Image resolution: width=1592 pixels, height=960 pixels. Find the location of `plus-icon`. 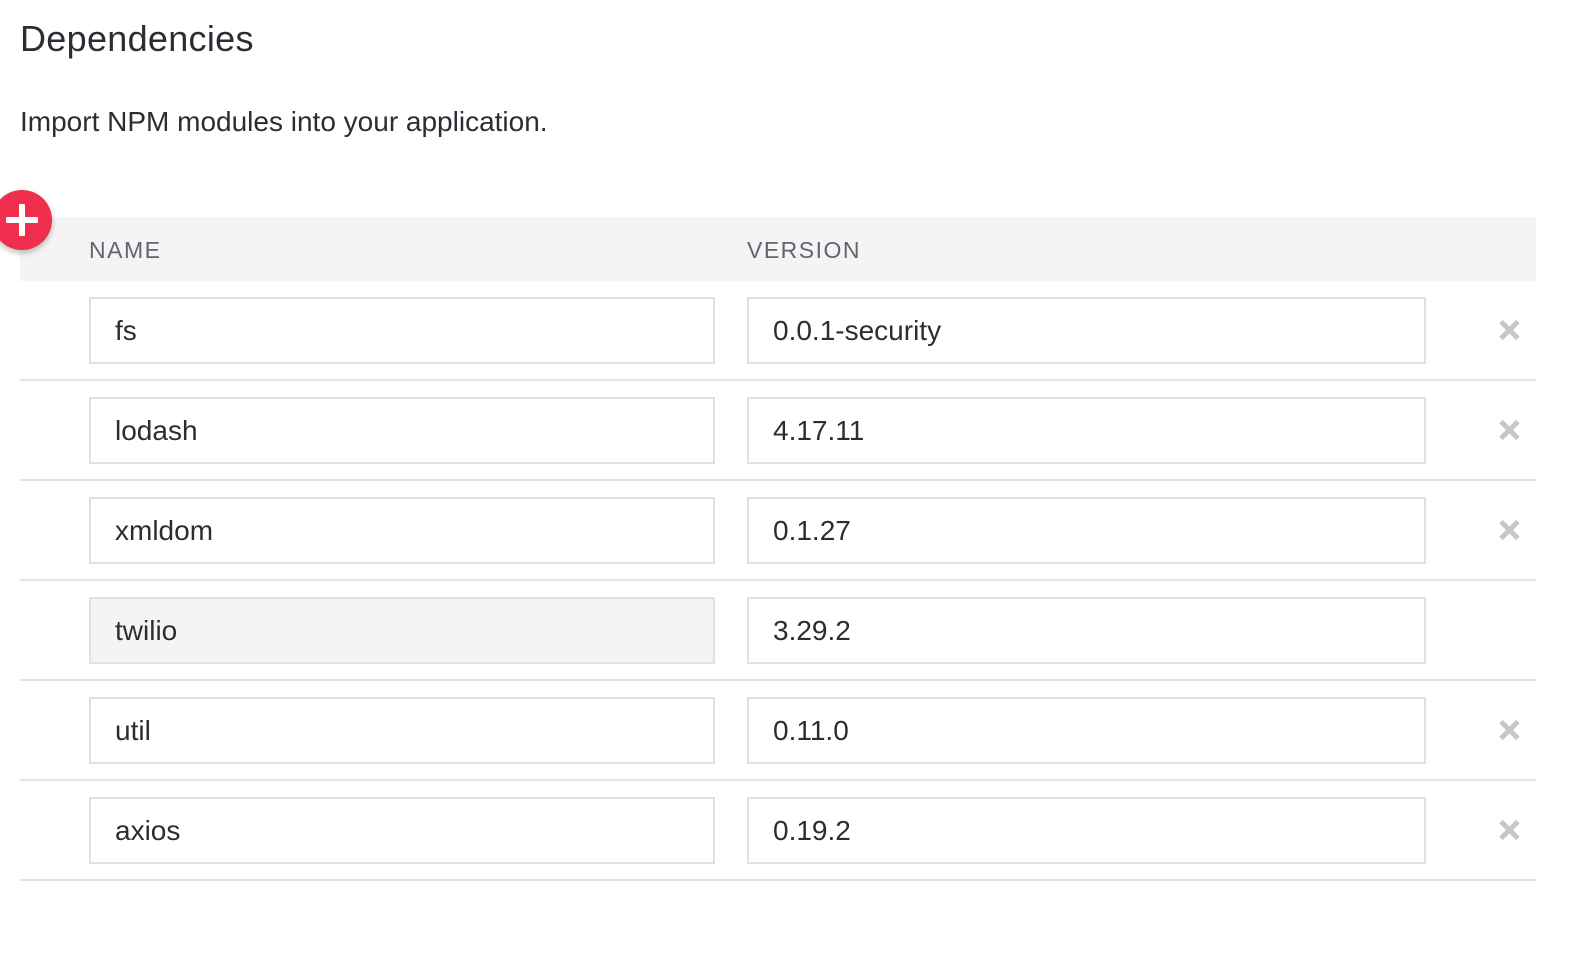

plus-icon is located at coordinates (22, 220).